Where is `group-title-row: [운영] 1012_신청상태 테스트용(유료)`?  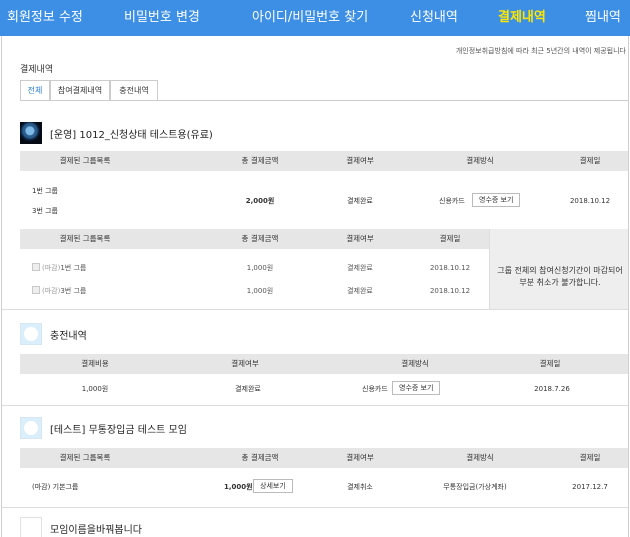 group-title-row: [운영] 1012_신청상태 테스트용(유료) is located at coordinates (116, 133).